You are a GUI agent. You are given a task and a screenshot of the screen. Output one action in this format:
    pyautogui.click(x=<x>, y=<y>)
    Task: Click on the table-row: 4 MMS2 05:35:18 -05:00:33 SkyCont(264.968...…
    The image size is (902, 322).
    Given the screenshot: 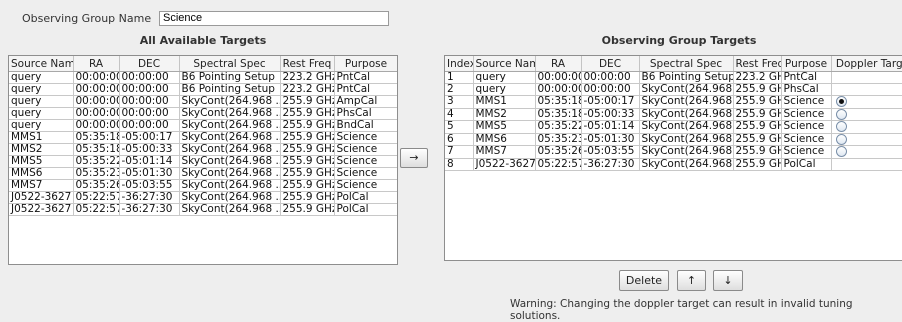 What is the action you would take?
    pyautogui.click(x=673, y=114)
    